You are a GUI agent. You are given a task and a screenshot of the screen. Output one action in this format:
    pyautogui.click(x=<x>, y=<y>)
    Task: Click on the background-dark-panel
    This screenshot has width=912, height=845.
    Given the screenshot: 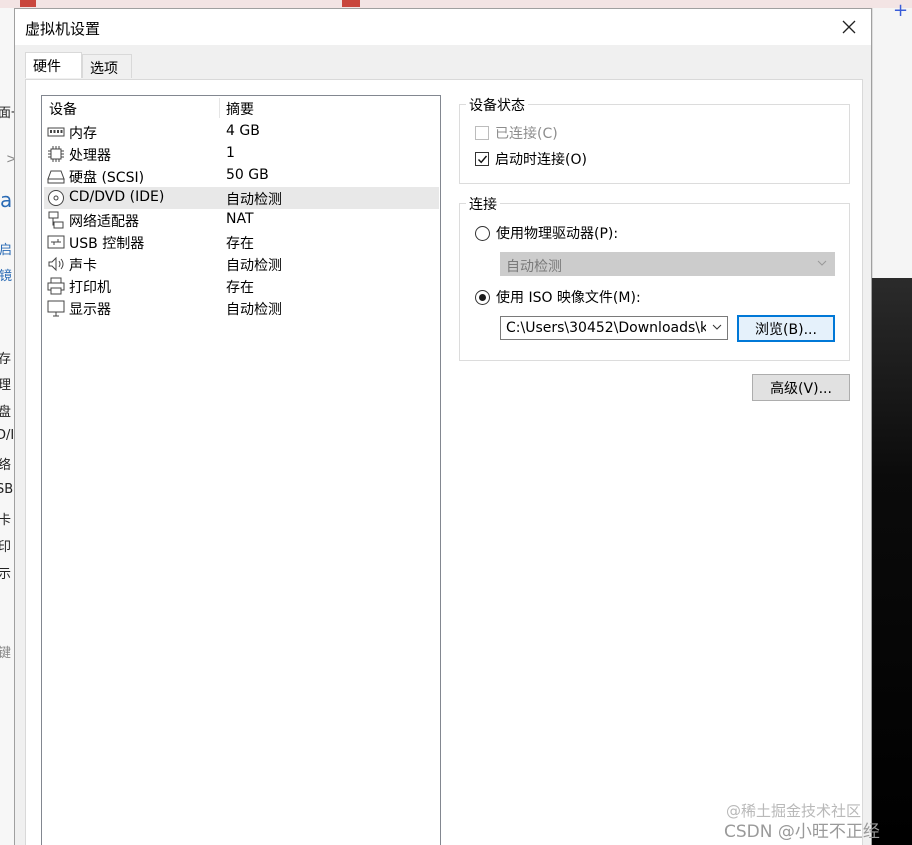 What is the action you would take?
    pyautogui.click(x=892, y=561)
    